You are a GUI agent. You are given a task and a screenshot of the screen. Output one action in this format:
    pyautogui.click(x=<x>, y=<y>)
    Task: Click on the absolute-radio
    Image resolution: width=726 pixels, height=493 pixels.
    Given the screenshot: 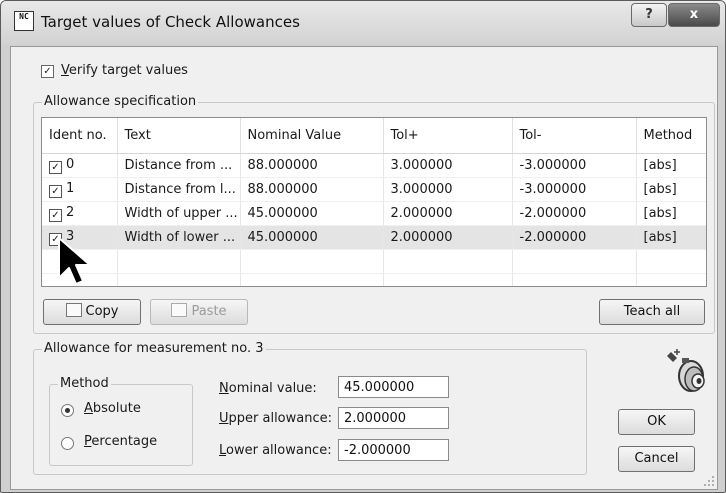 What is the action you would take?
    pyautogui.click(x=67, y=410)
    